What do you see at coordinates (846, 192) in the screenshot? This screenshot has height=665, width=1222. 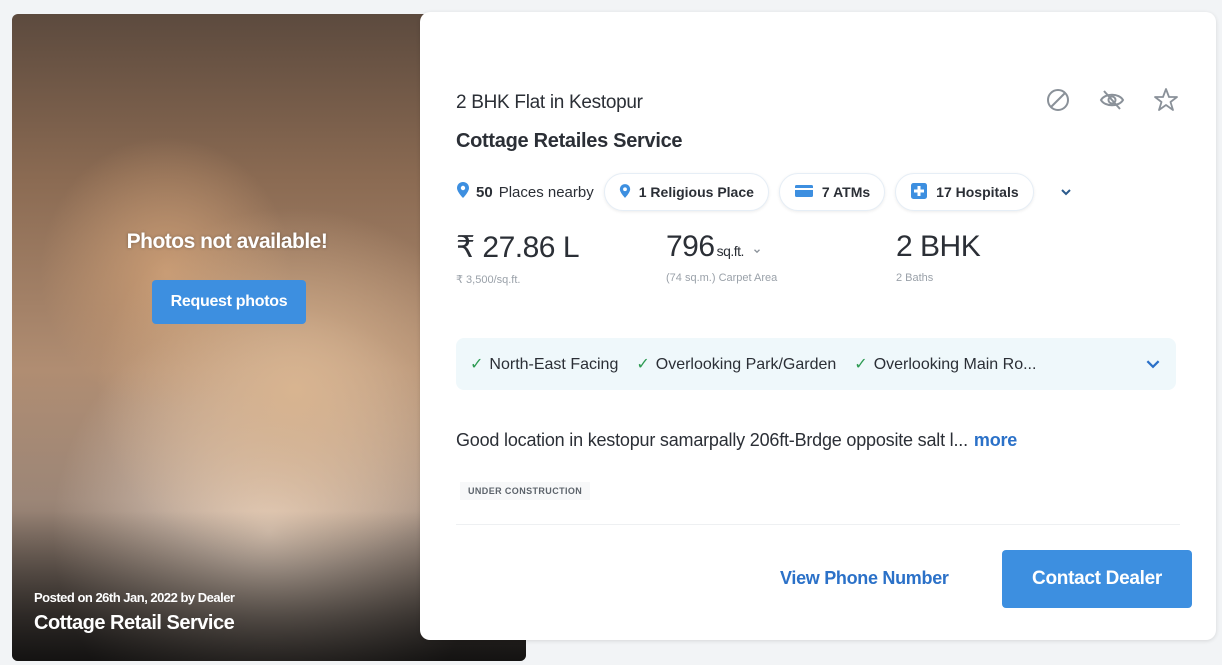 I see `chip-label: 7 ATMs` at bounding box center [846, 192].